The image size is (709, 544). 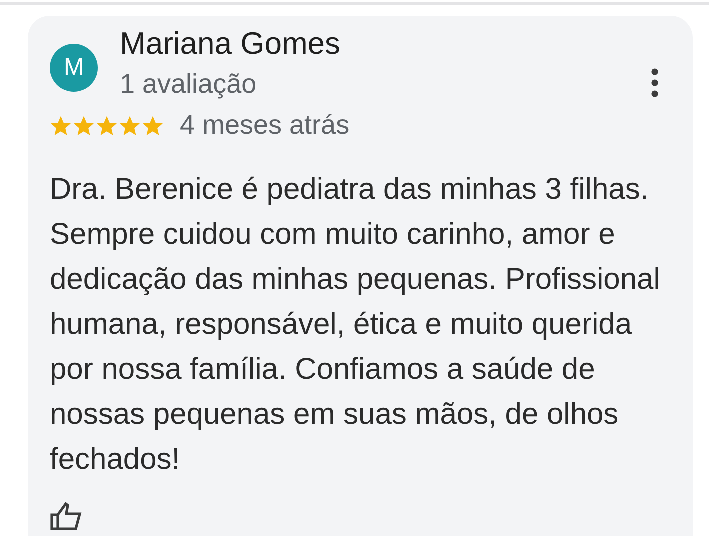 What do you see at coordinates (655, 83) in the screenshot?
I see `more-options-icon` at bounding box center [655, 83].